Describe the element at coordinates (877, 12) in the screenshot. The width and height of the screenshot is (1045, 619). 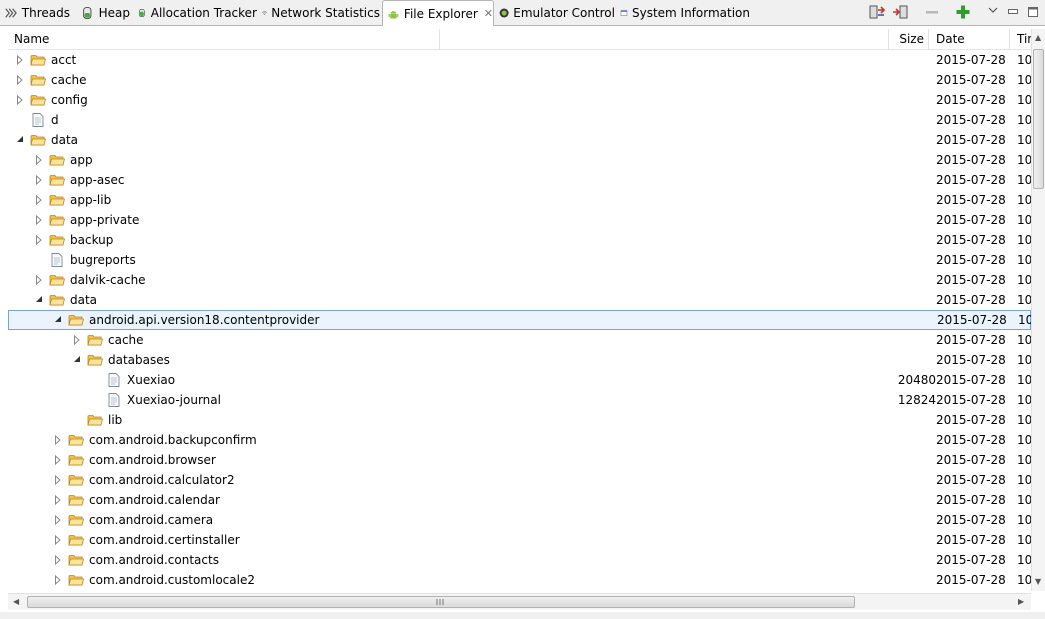
I see `pull-file-button` at that location.